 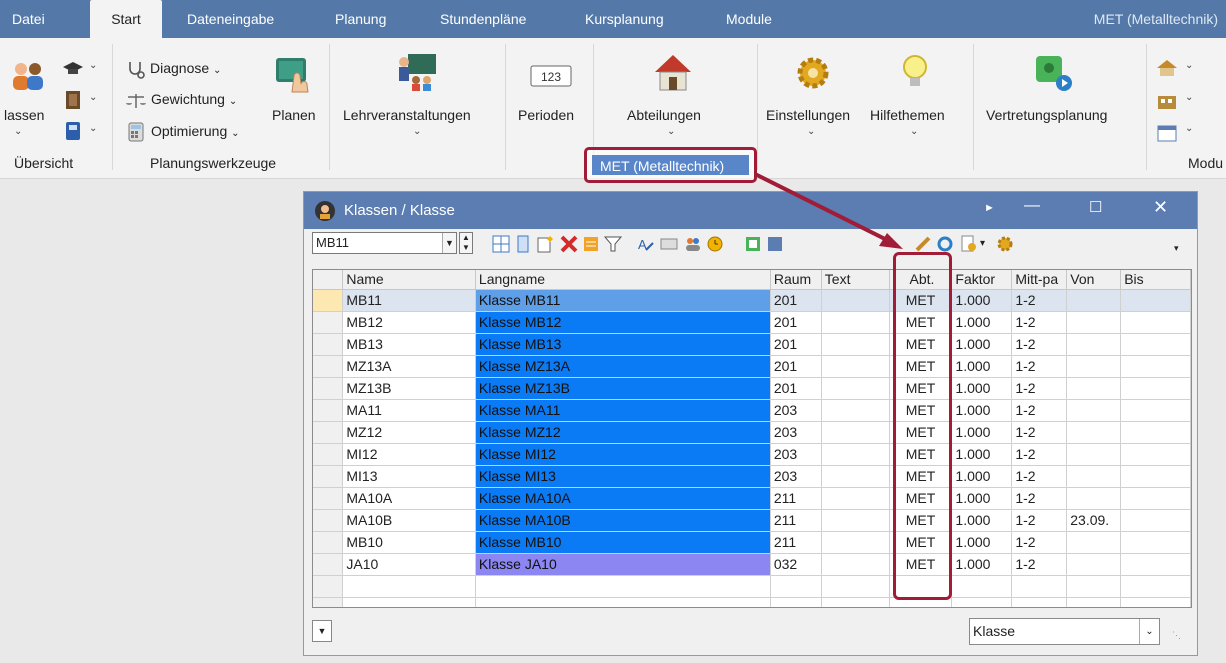 I want to click on hilfethemen-button: Hilfethemen, so click(x=907, y=115).